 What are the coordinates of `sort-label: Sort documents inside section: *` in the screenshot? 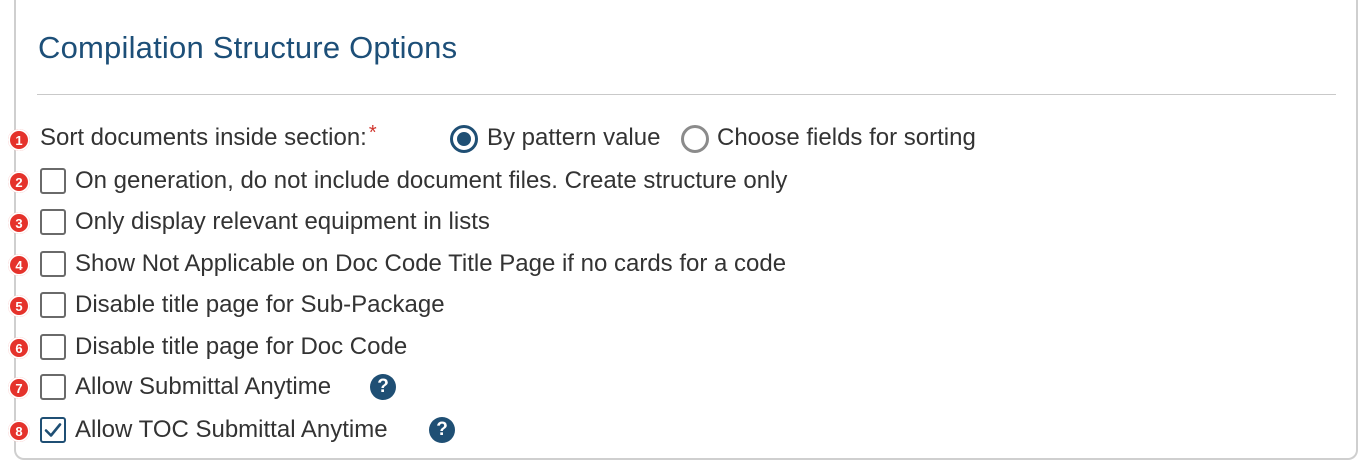 It's located at (208, 137).